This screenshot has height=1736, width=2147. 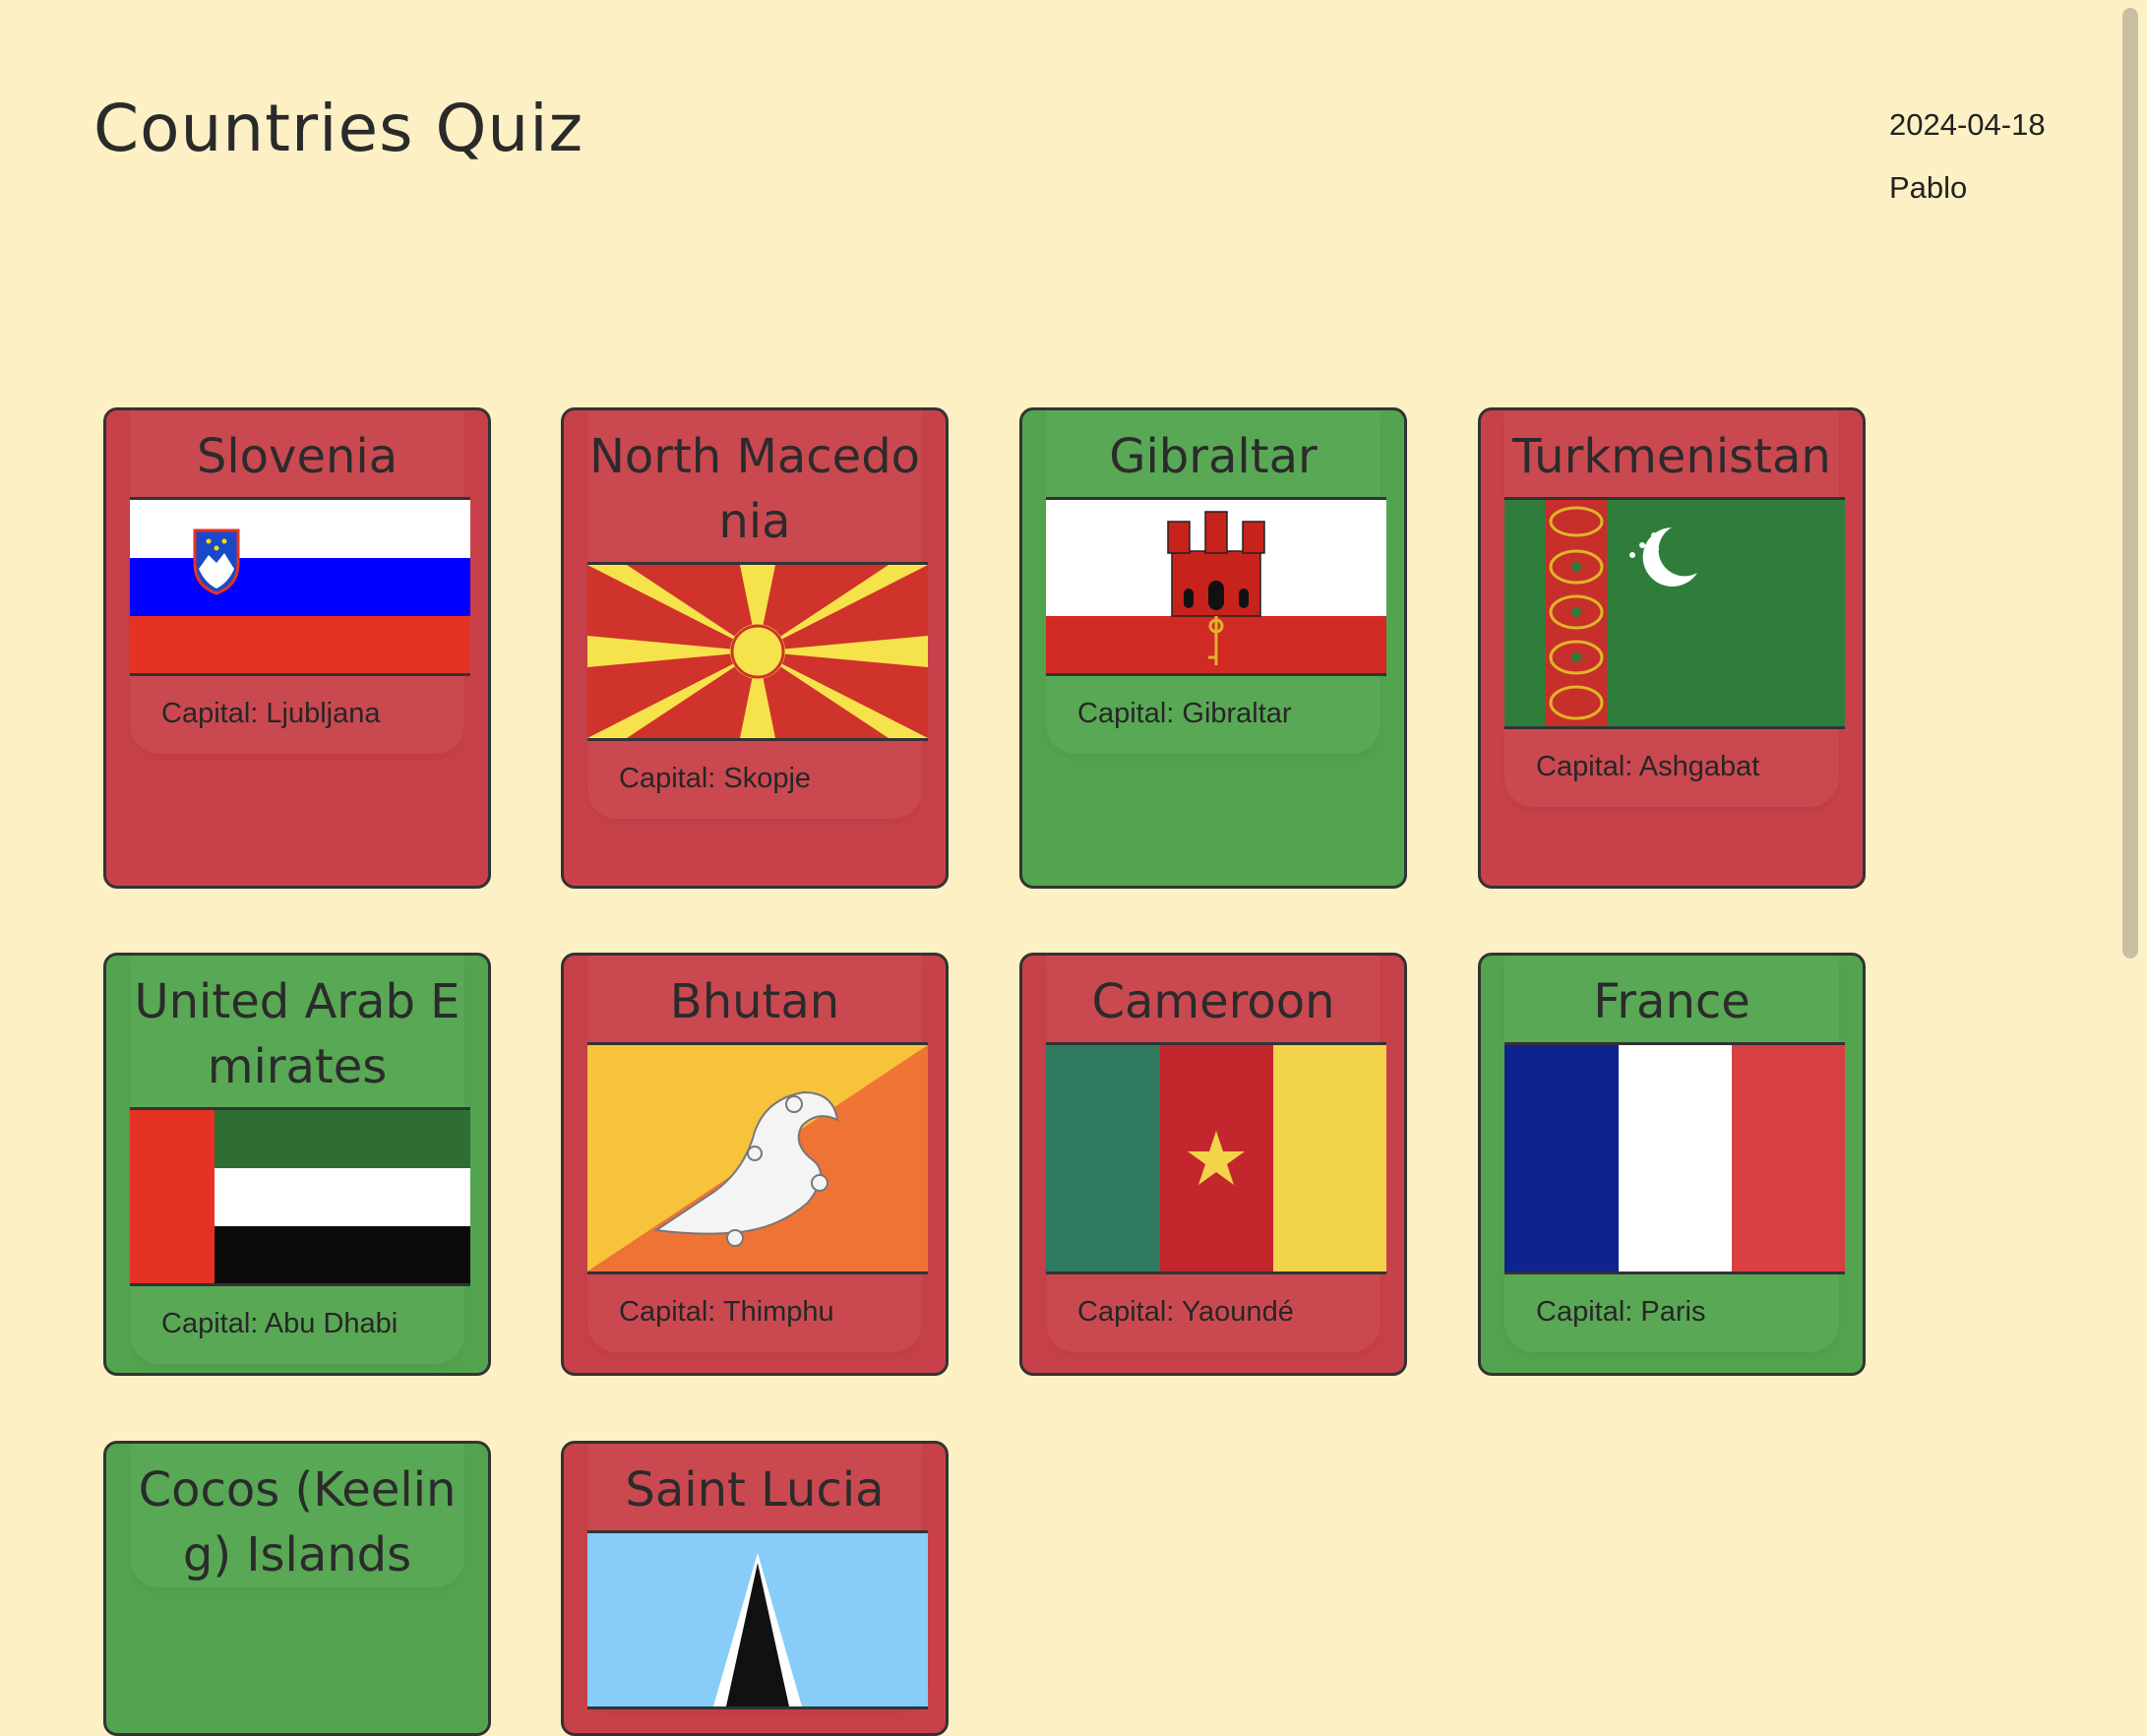 I want to click on user-name: Pablo, so click(x=1928, y=187).